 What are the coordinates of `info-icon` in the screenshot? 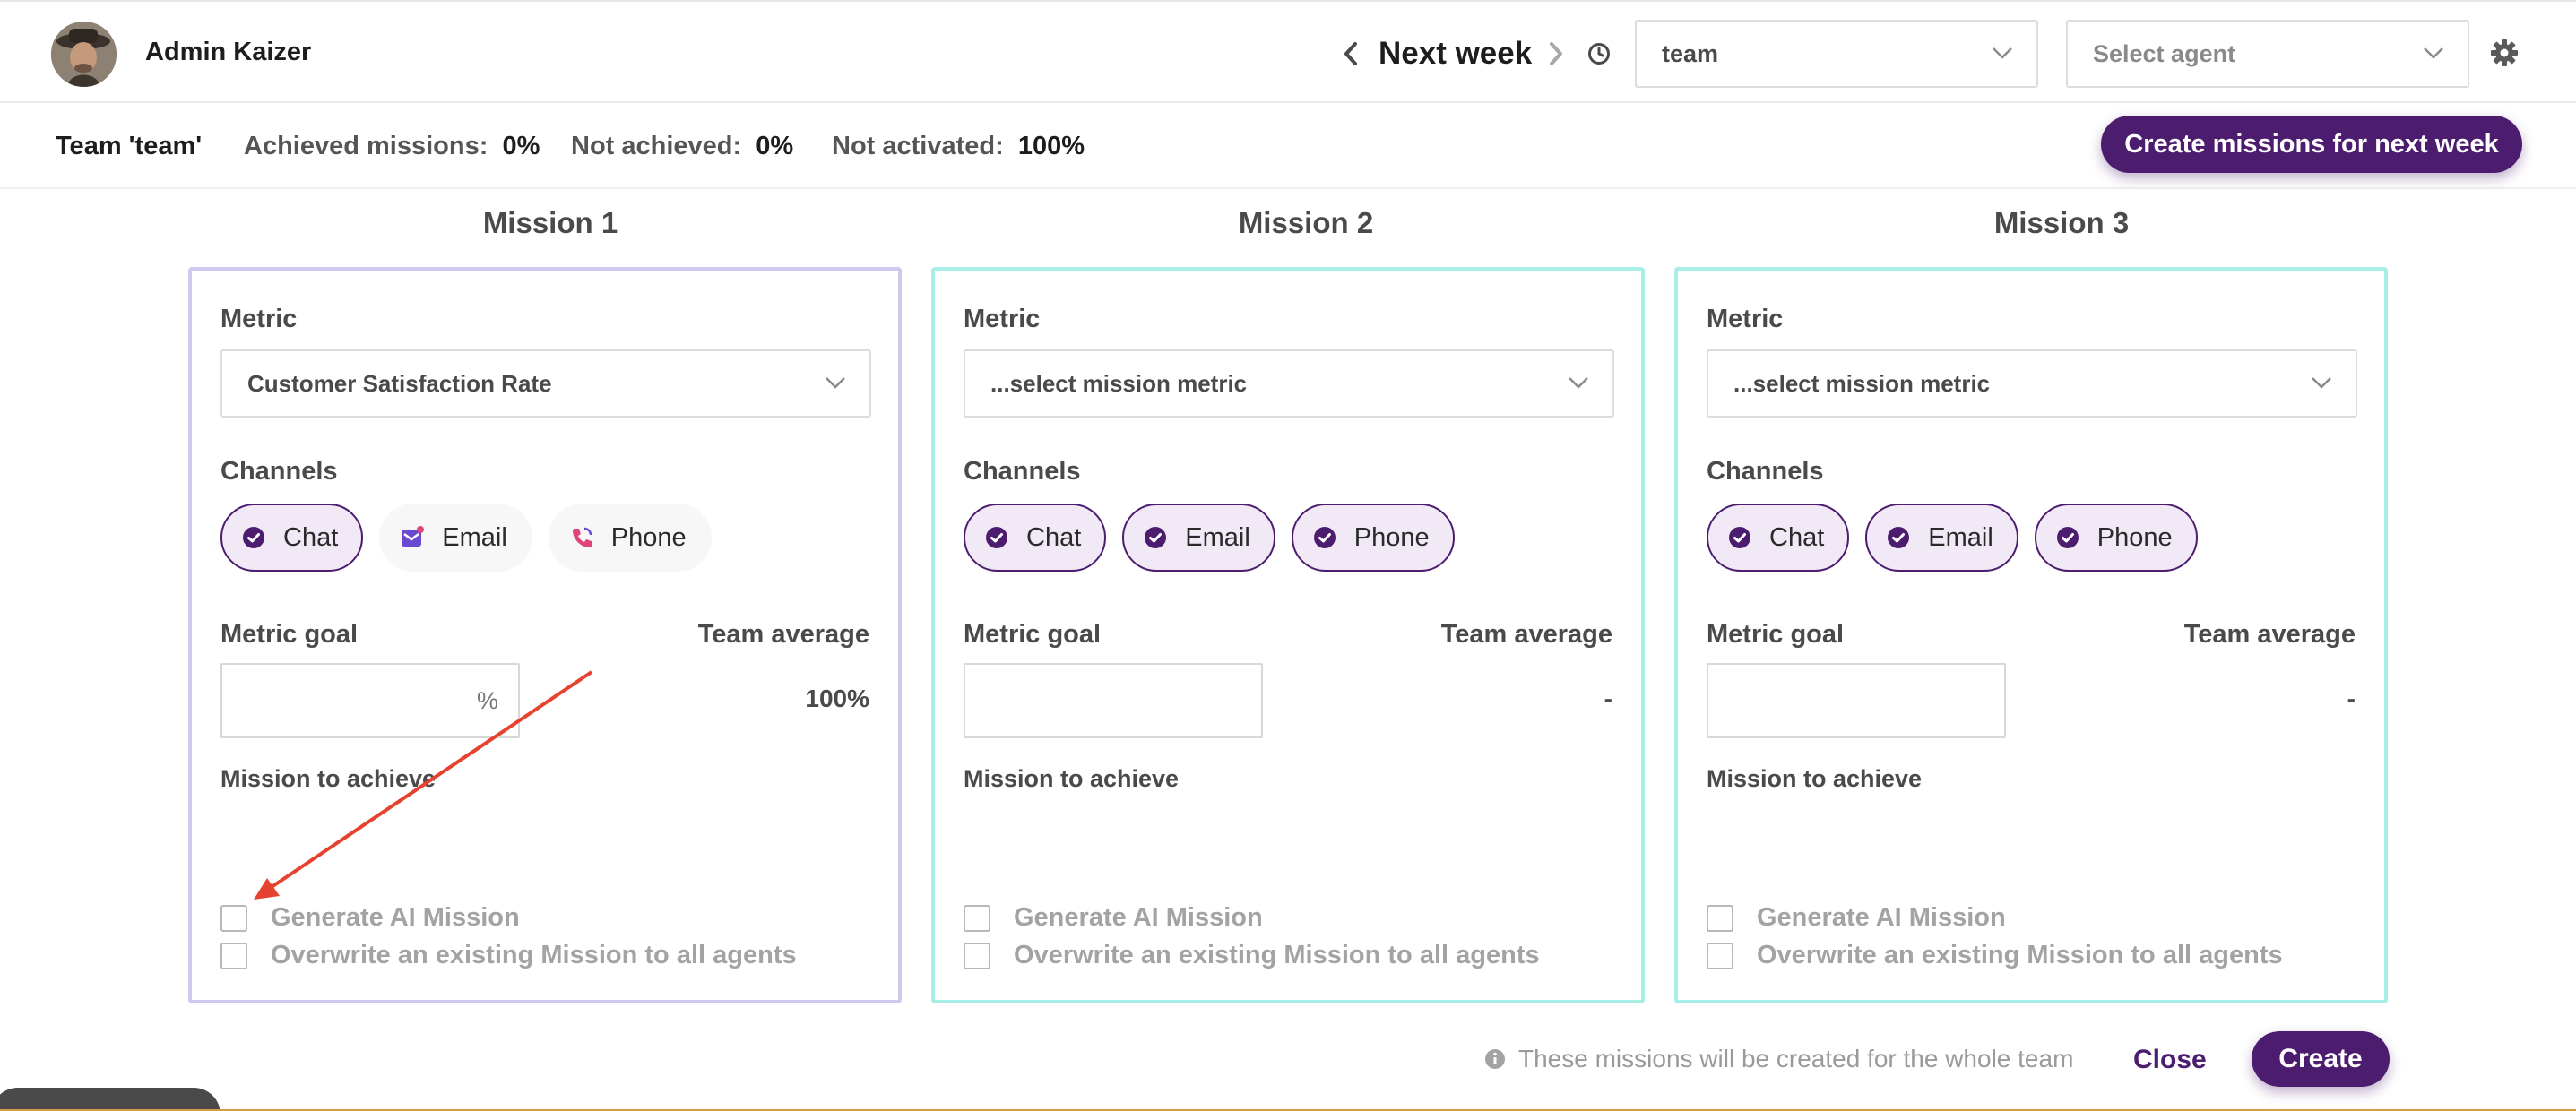 It's located at (1495, 1059).